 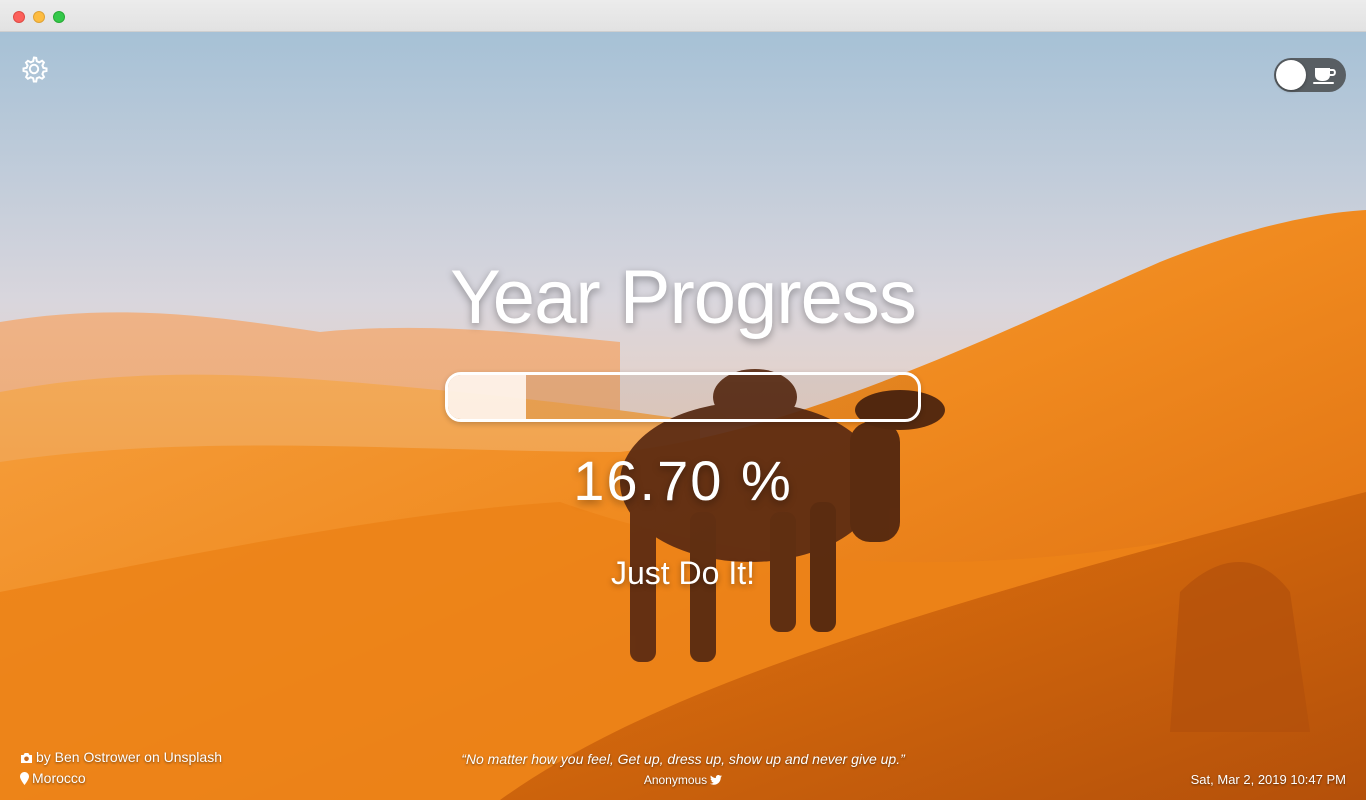 I want to click on year-progress-fill, so click(x=487, y=397).